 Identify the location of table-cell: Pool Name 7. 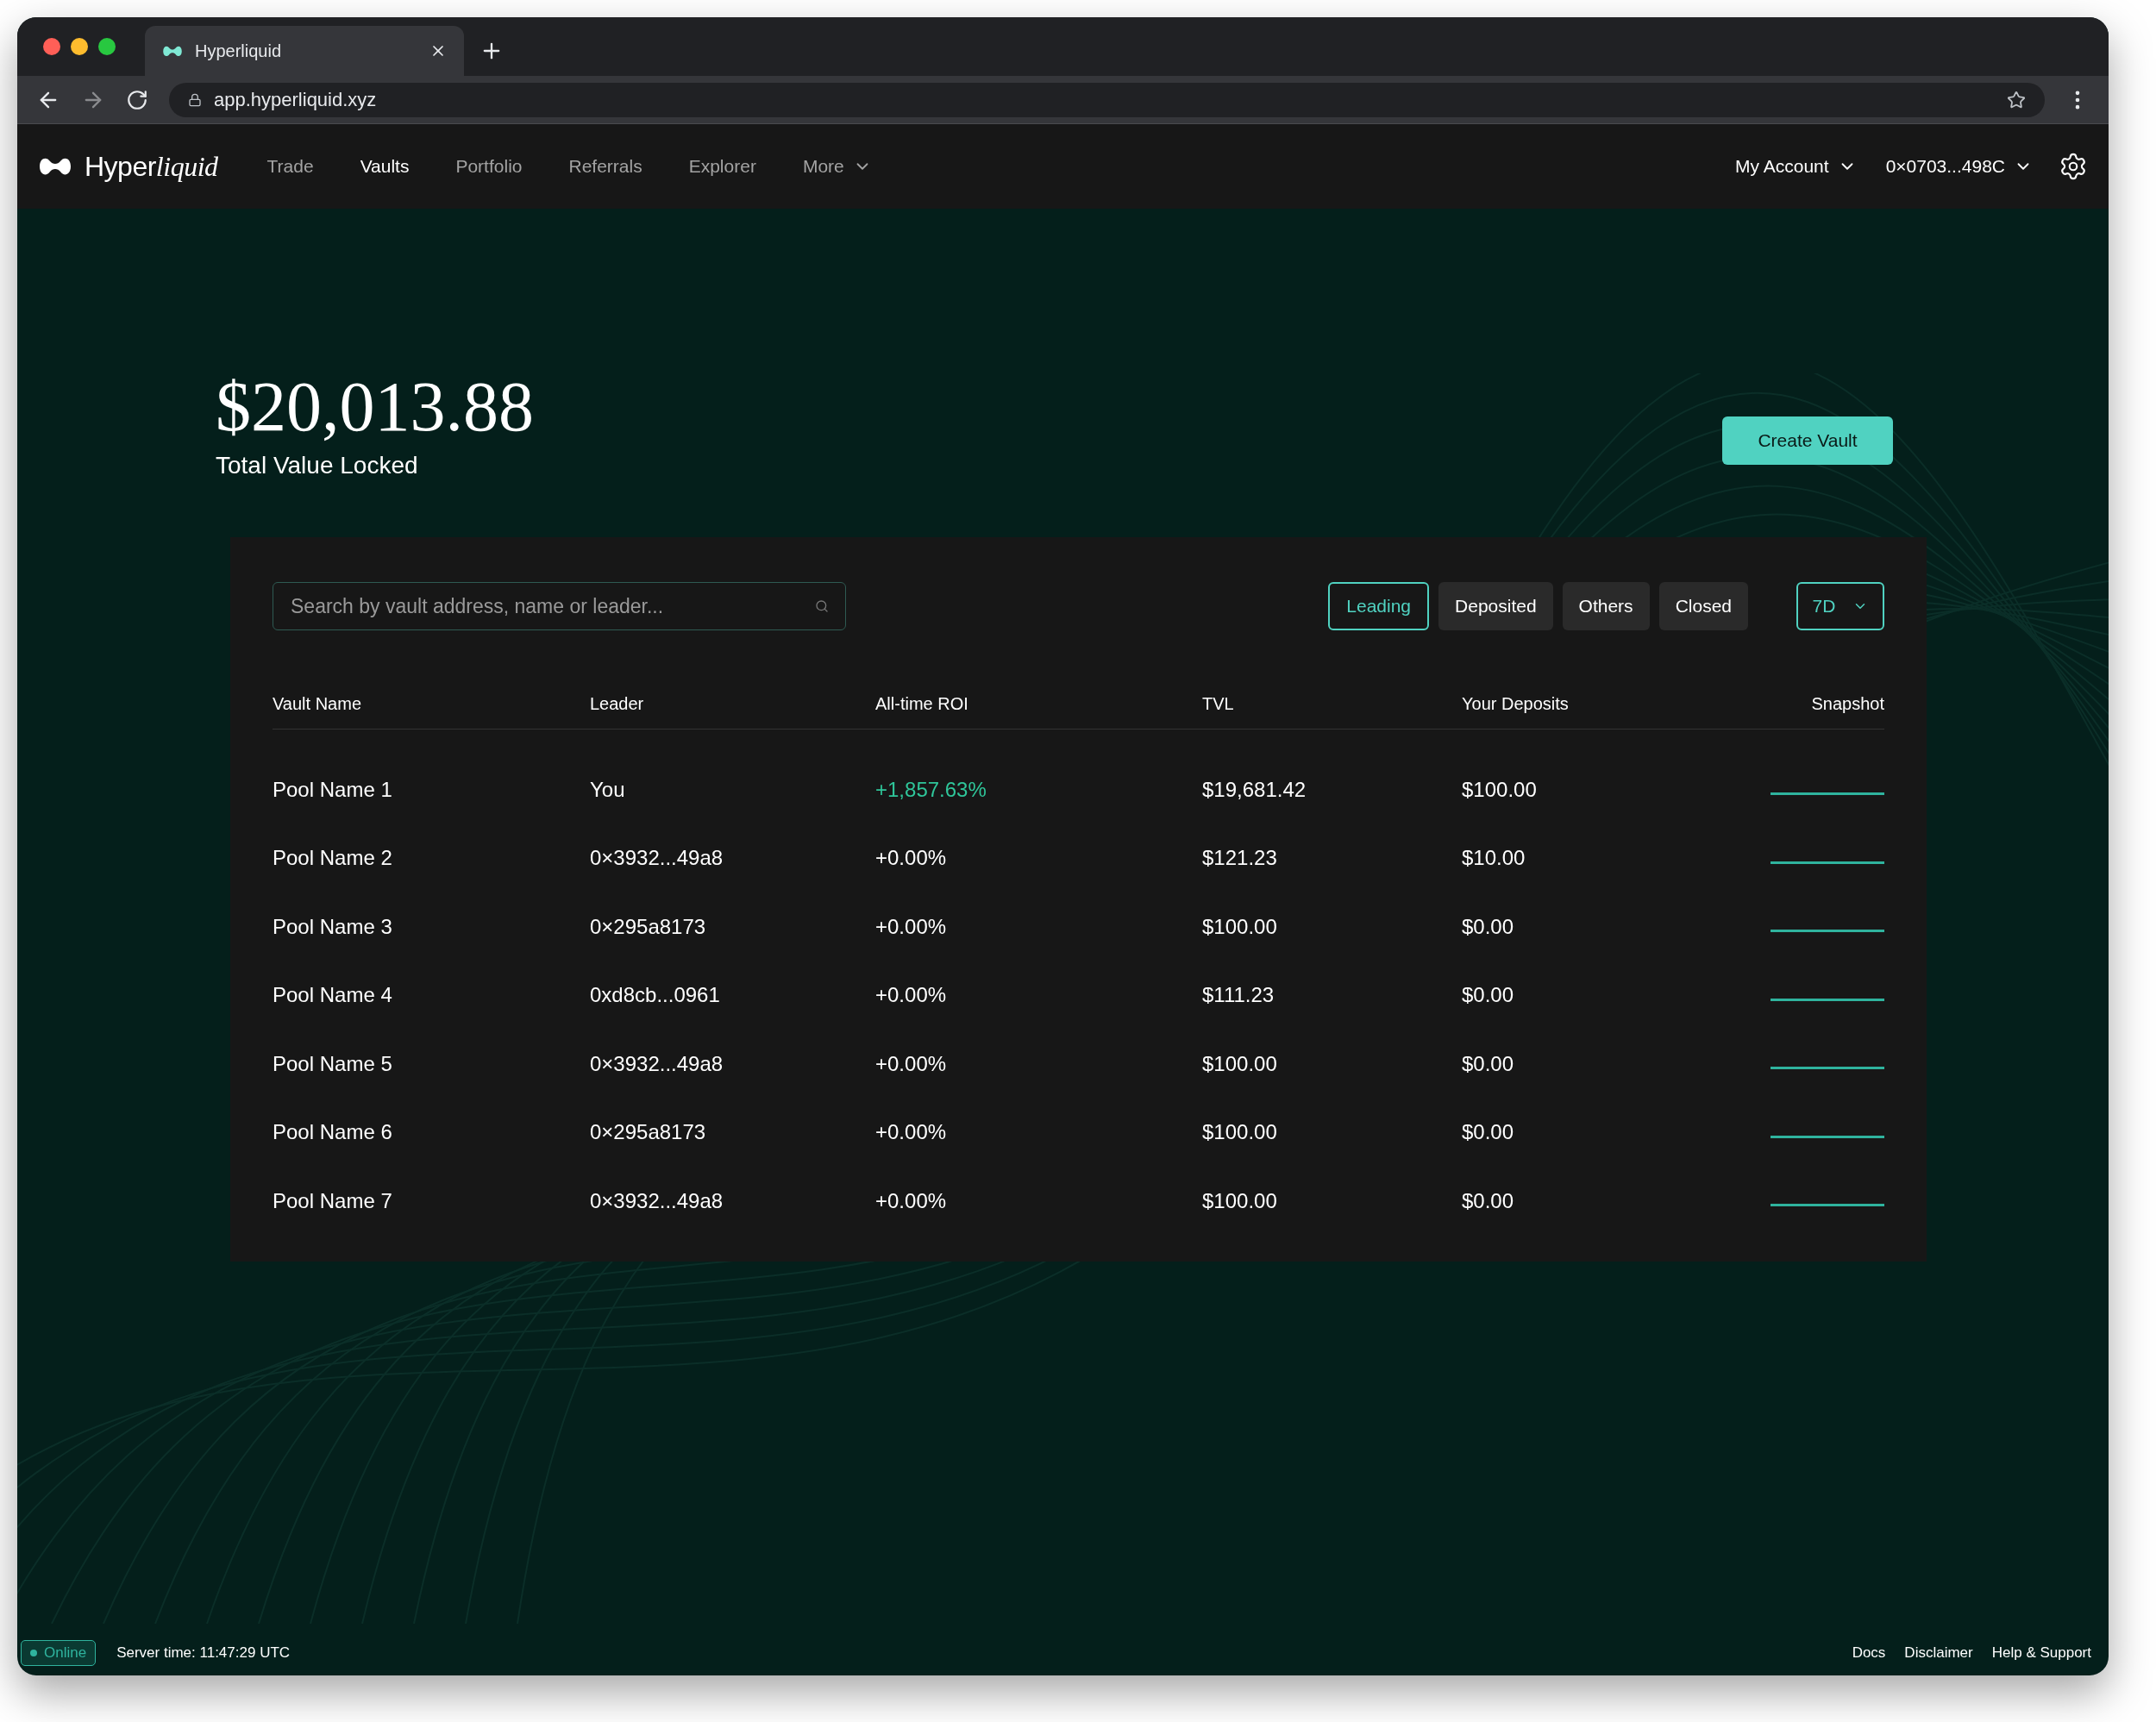
(431, 1201).